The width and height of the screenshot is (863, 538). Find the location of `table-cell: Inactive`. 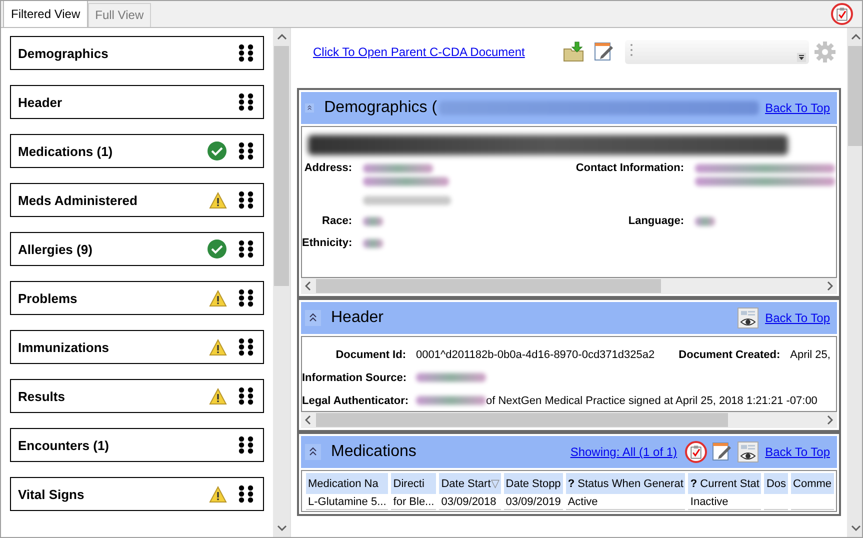

table-cell: Inactive is located at coordinates (709, 502).